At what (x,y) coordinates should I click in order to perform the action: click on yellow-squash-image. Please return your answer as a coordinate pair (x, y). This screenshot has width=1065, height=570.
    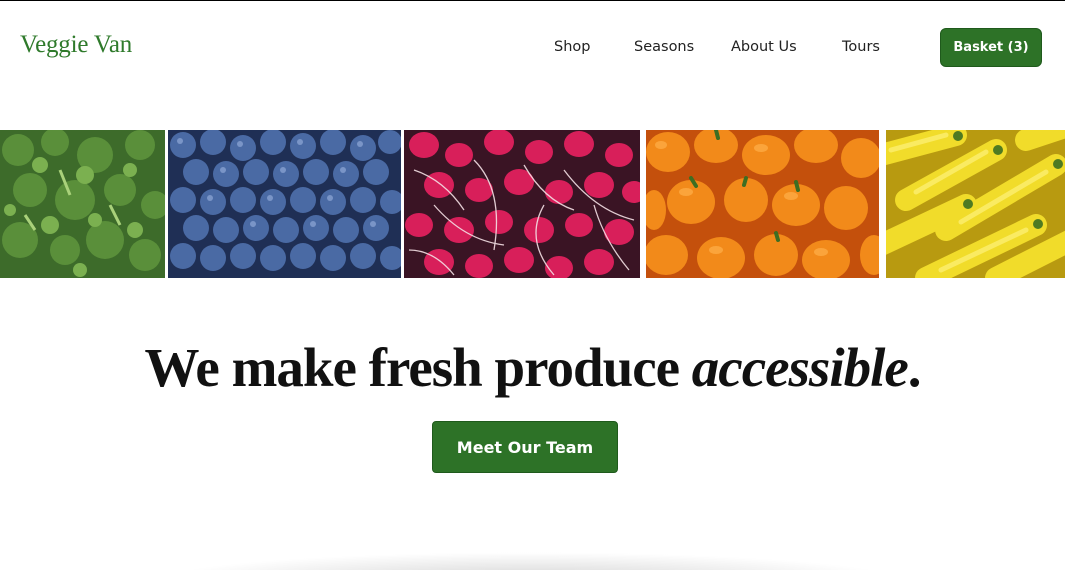
    Looking at the image, I should click on (975, 204).